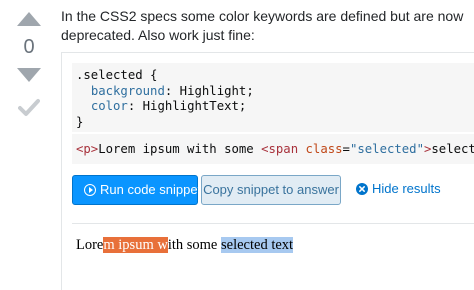  I want to click on css-property-background: background, so click(127, 90).